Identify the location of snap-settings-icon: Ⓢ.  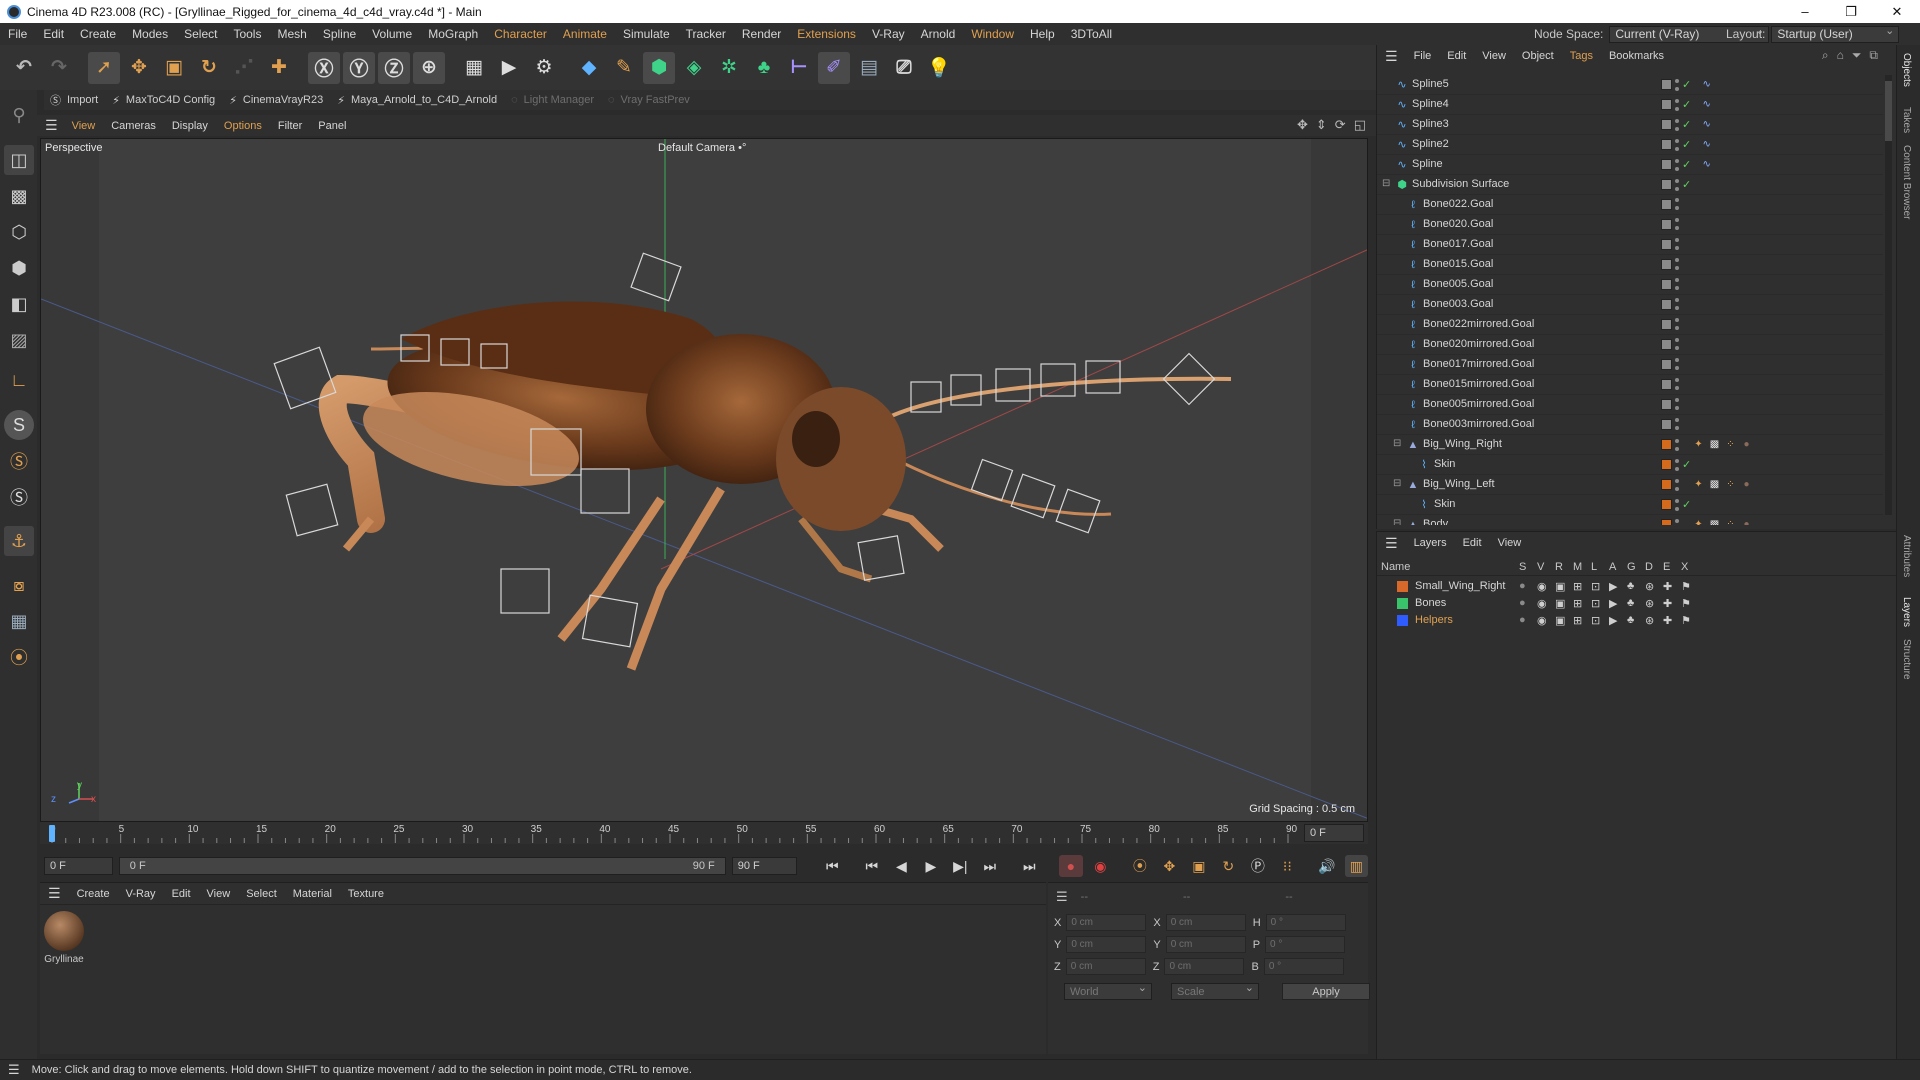
(19, 461).